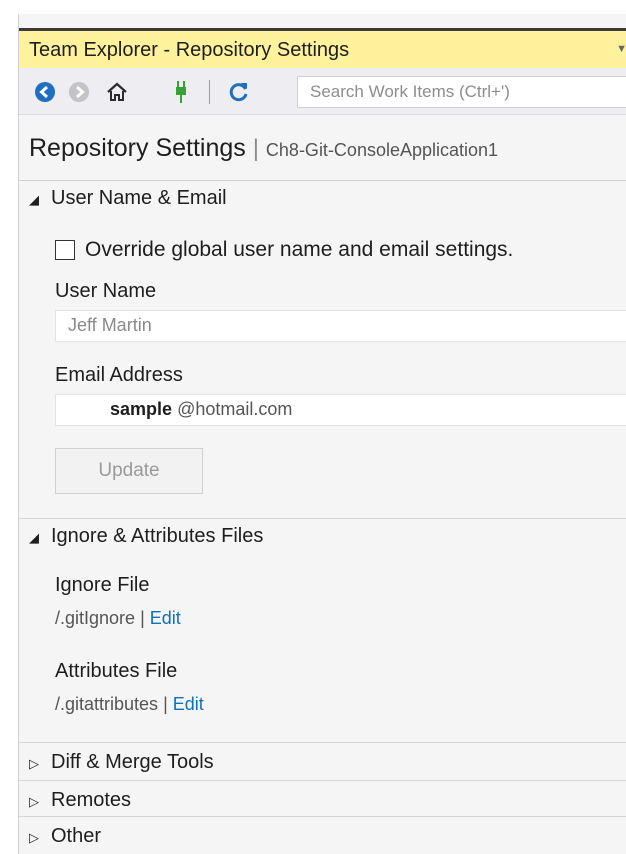 The height and width of the screenshot is (854, 626). Describe the element at coordinates (132, 762) in the screenshot. I see `section-title-diff: Diff & Merge Tools` at that location.